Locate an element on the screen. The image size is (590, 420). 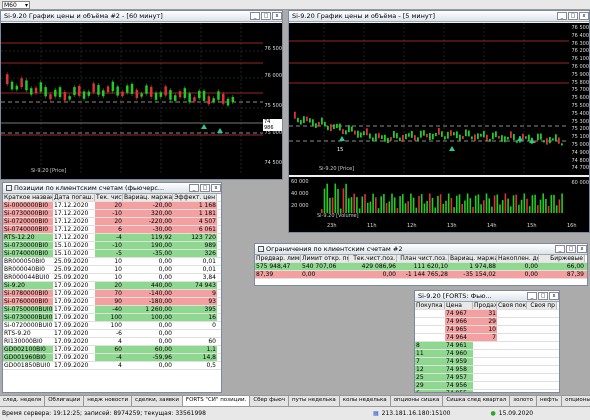
table-row: Si-0750000BUI0 17.09.2020 -40 1 260,00 395 is located at coordinates (112, 310).